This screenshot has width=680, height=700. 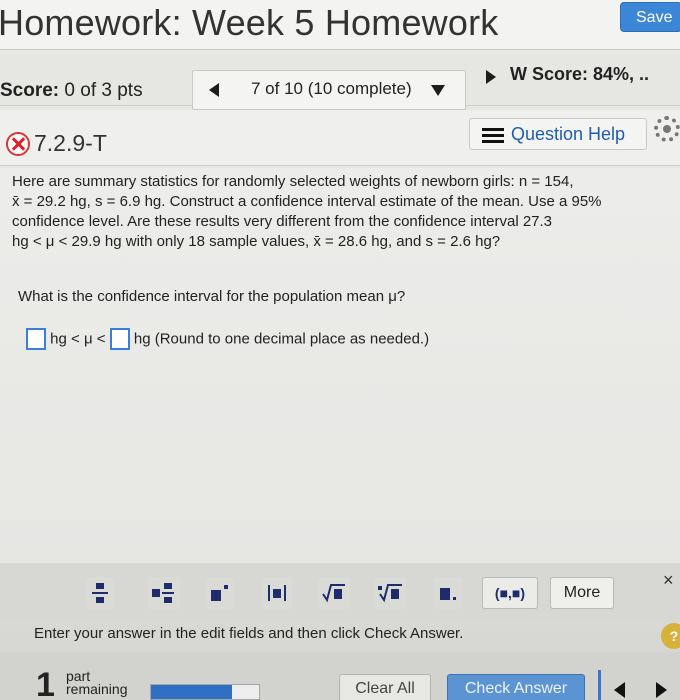 What do you see at coordinates (249, 22) in the screenshot?
I see `page-title: Homework: Week 5 Homework` at bounding box center [249, 22].